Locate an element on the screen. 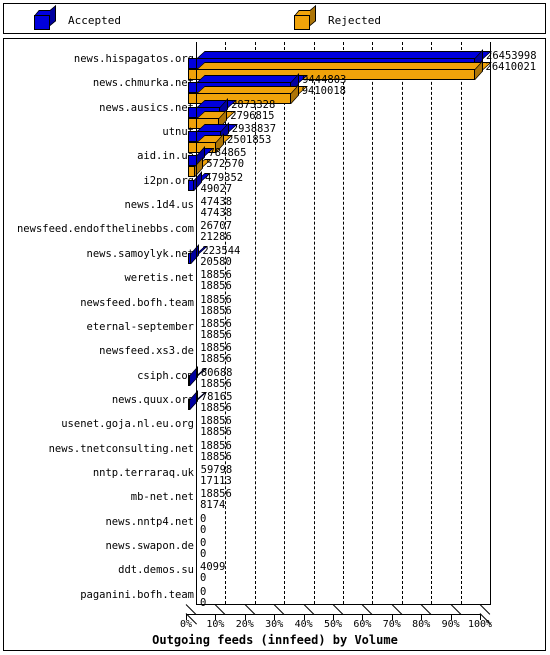 The height and width of the screenshot is (655, 550). chart-row: utnut 2938837 2501853 is located at coordinates (275, 135).